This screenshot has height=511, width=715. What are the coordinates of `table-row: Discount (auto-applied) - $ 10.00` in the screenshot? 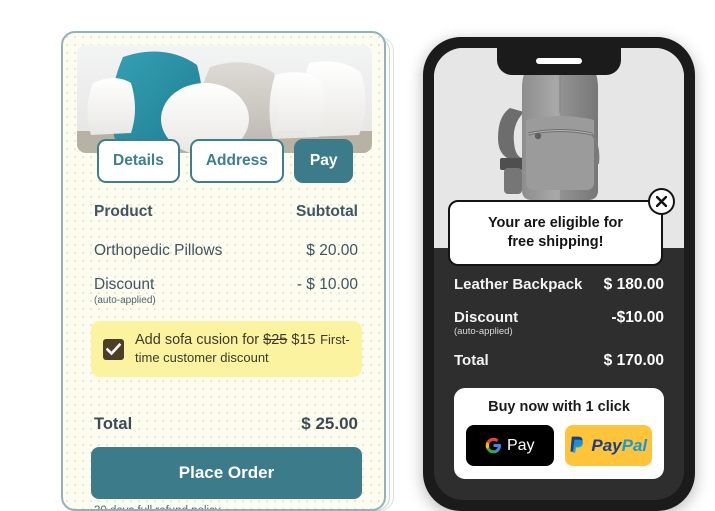 It's located at (226, 291).